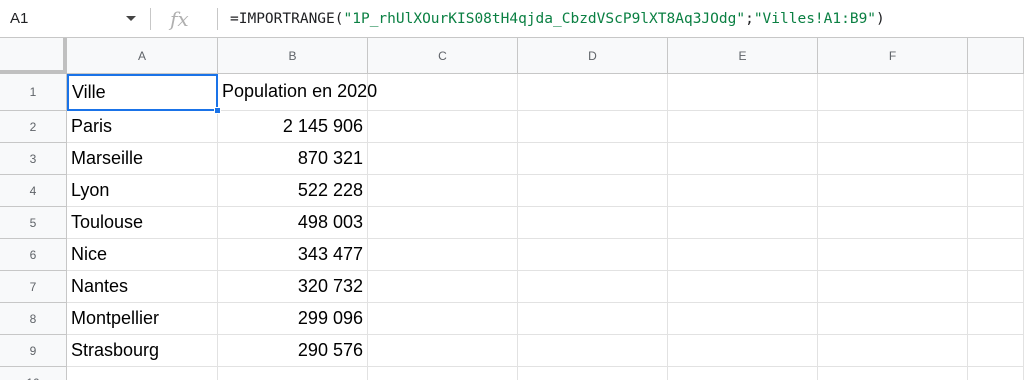 The image size is (1024, 380). Describe the element at coordinates (293, 255) in the screenshot. I see `cell-population: 343 477` at that location.